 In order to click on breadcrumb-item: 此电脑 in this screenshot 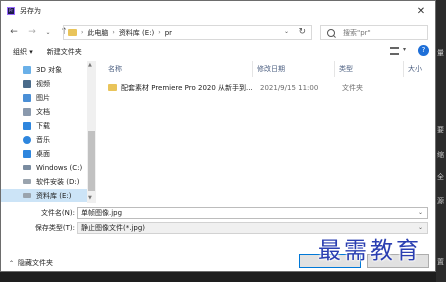, I will do `click(97, 33)`.